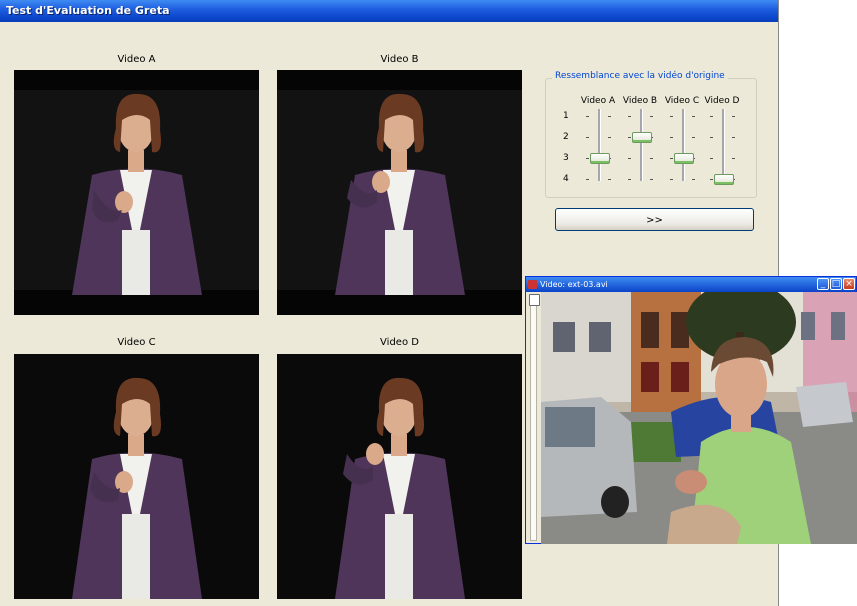  What do you see at coordinates (136, 342) in the screenshot?
I see `video-c-label: Video C` at bounding box center [136, 342].